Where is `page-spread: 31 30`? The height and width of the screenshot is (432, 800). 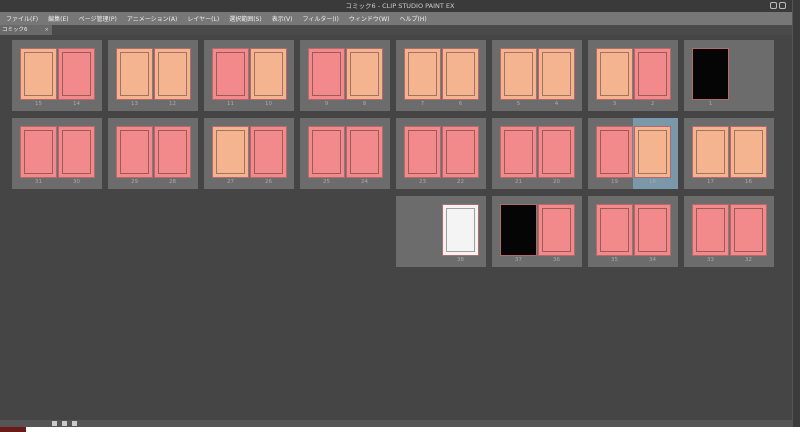 page-spread: 31 30 is located at coordinates (57, 153).